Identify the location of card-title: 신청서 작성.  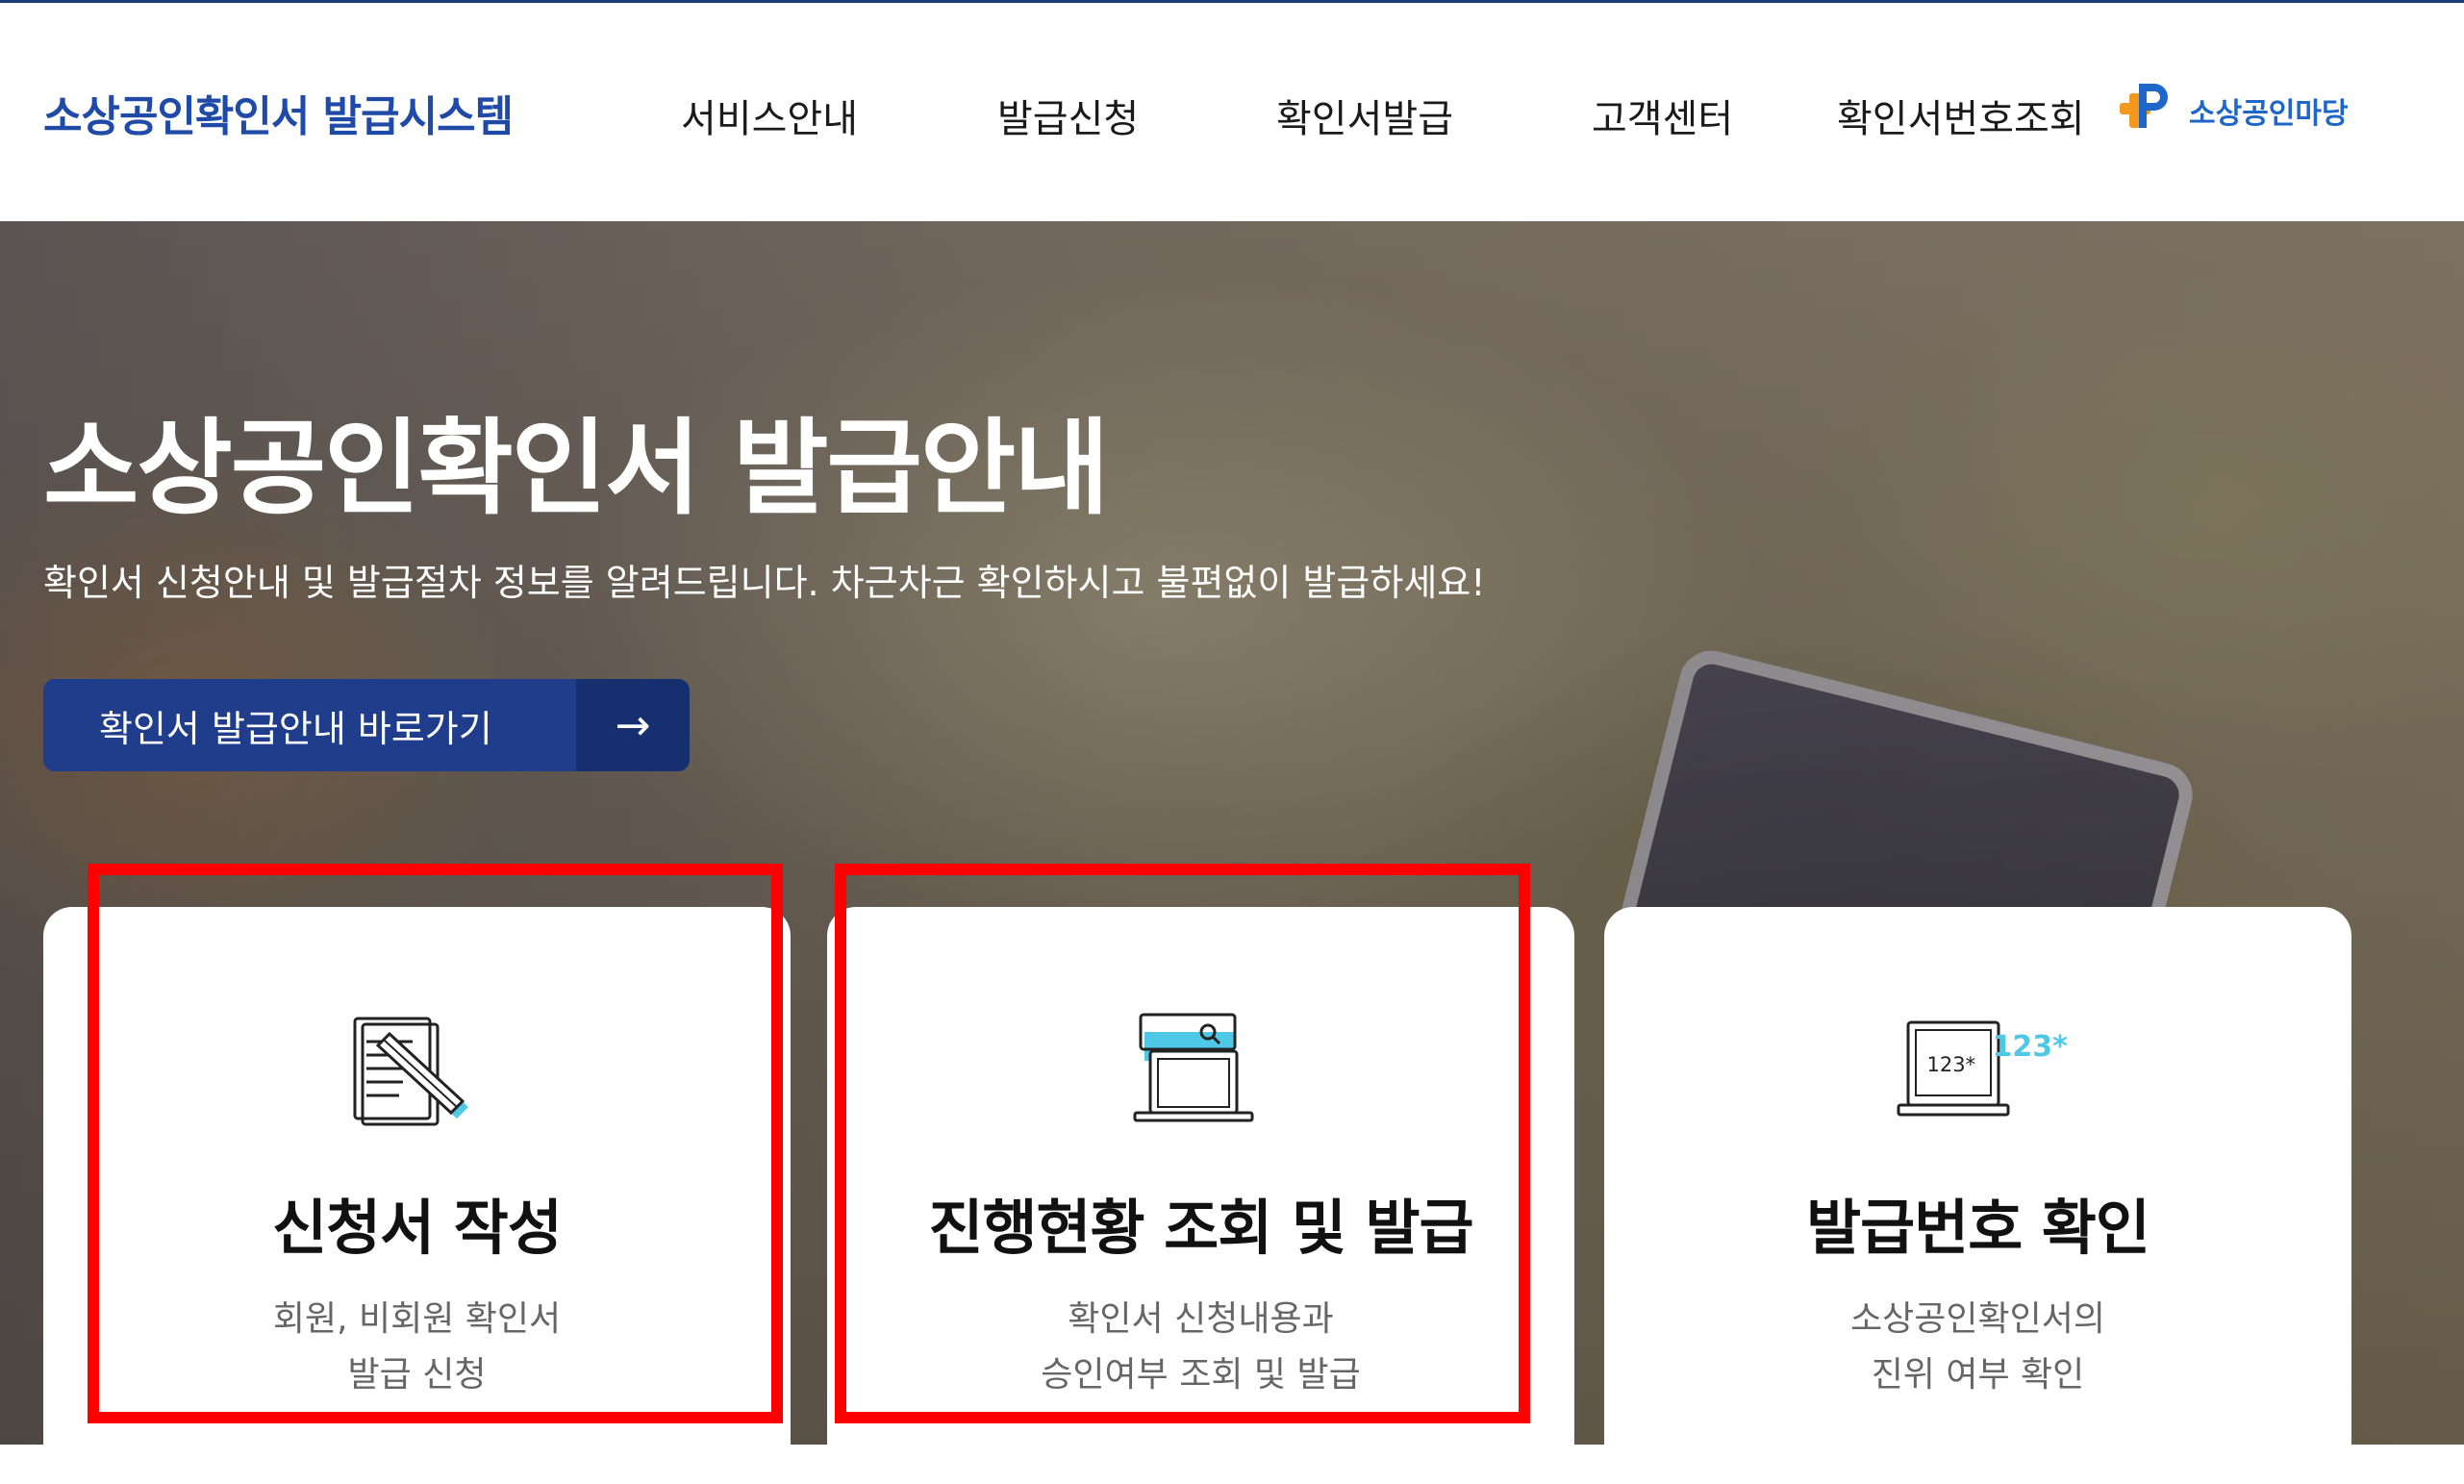
(417, 1228).